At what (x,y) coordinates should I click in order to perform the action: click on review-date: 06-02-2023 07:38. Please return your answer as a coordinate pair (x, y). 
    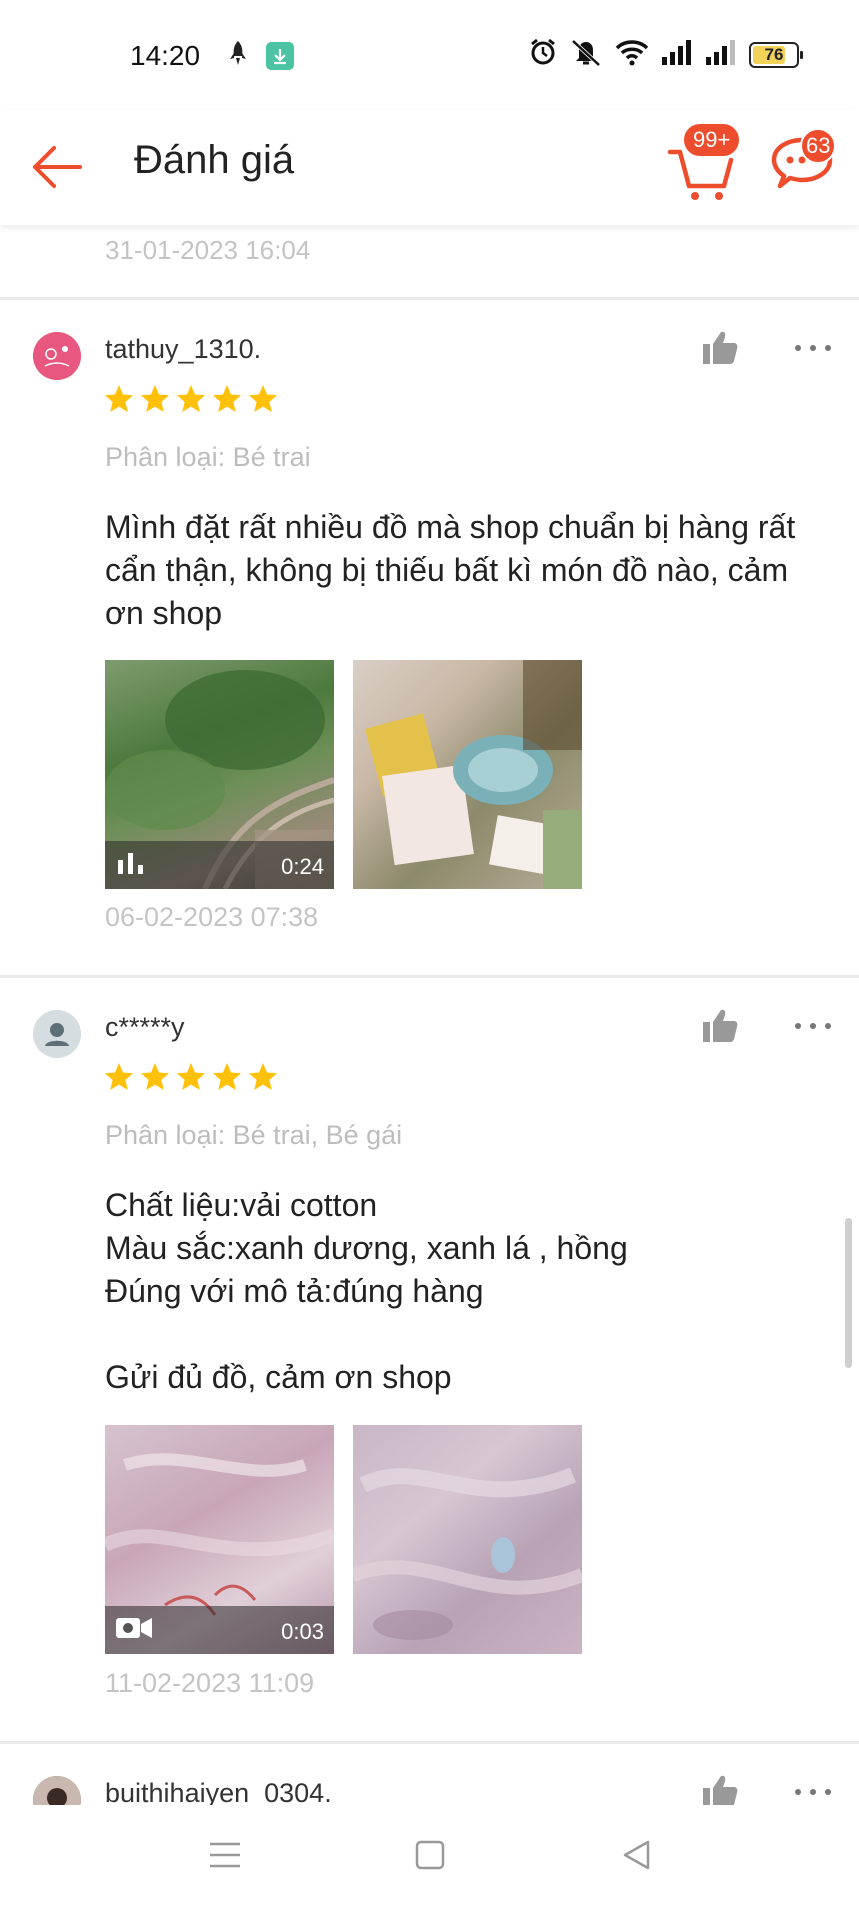
    Looking at the image, I should click on (212, 917).